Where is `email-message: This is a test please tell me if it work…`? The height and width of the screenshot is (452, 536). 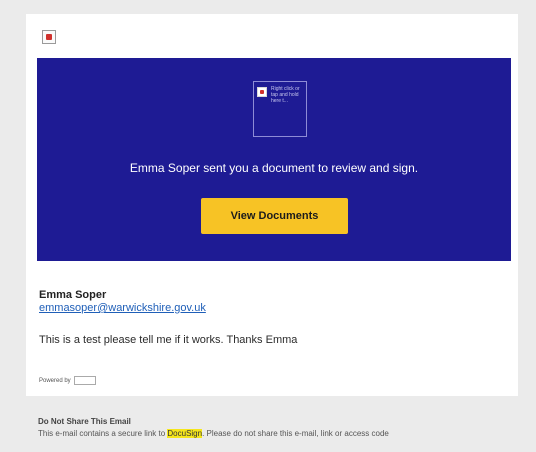 email-message: This is a test please tell me if it work… is located at coordinates (168, 340).